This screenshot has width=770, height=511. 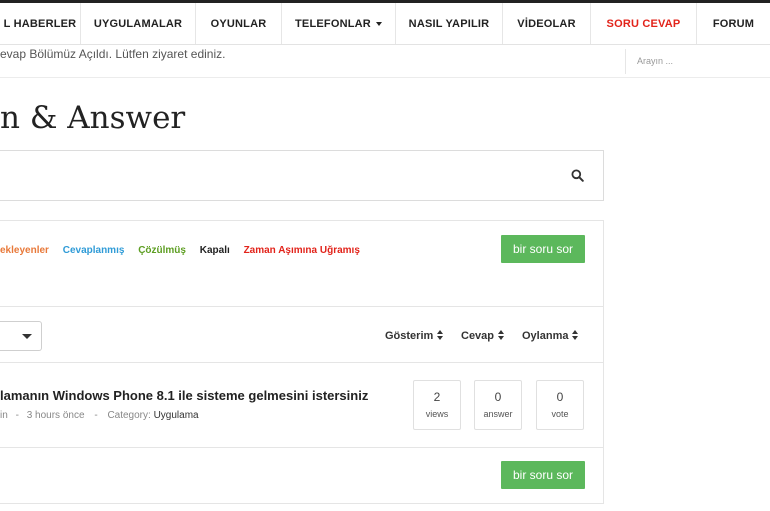 I want to click on nav-item-label: VİDEOLAR, so click(x=546, y=23).